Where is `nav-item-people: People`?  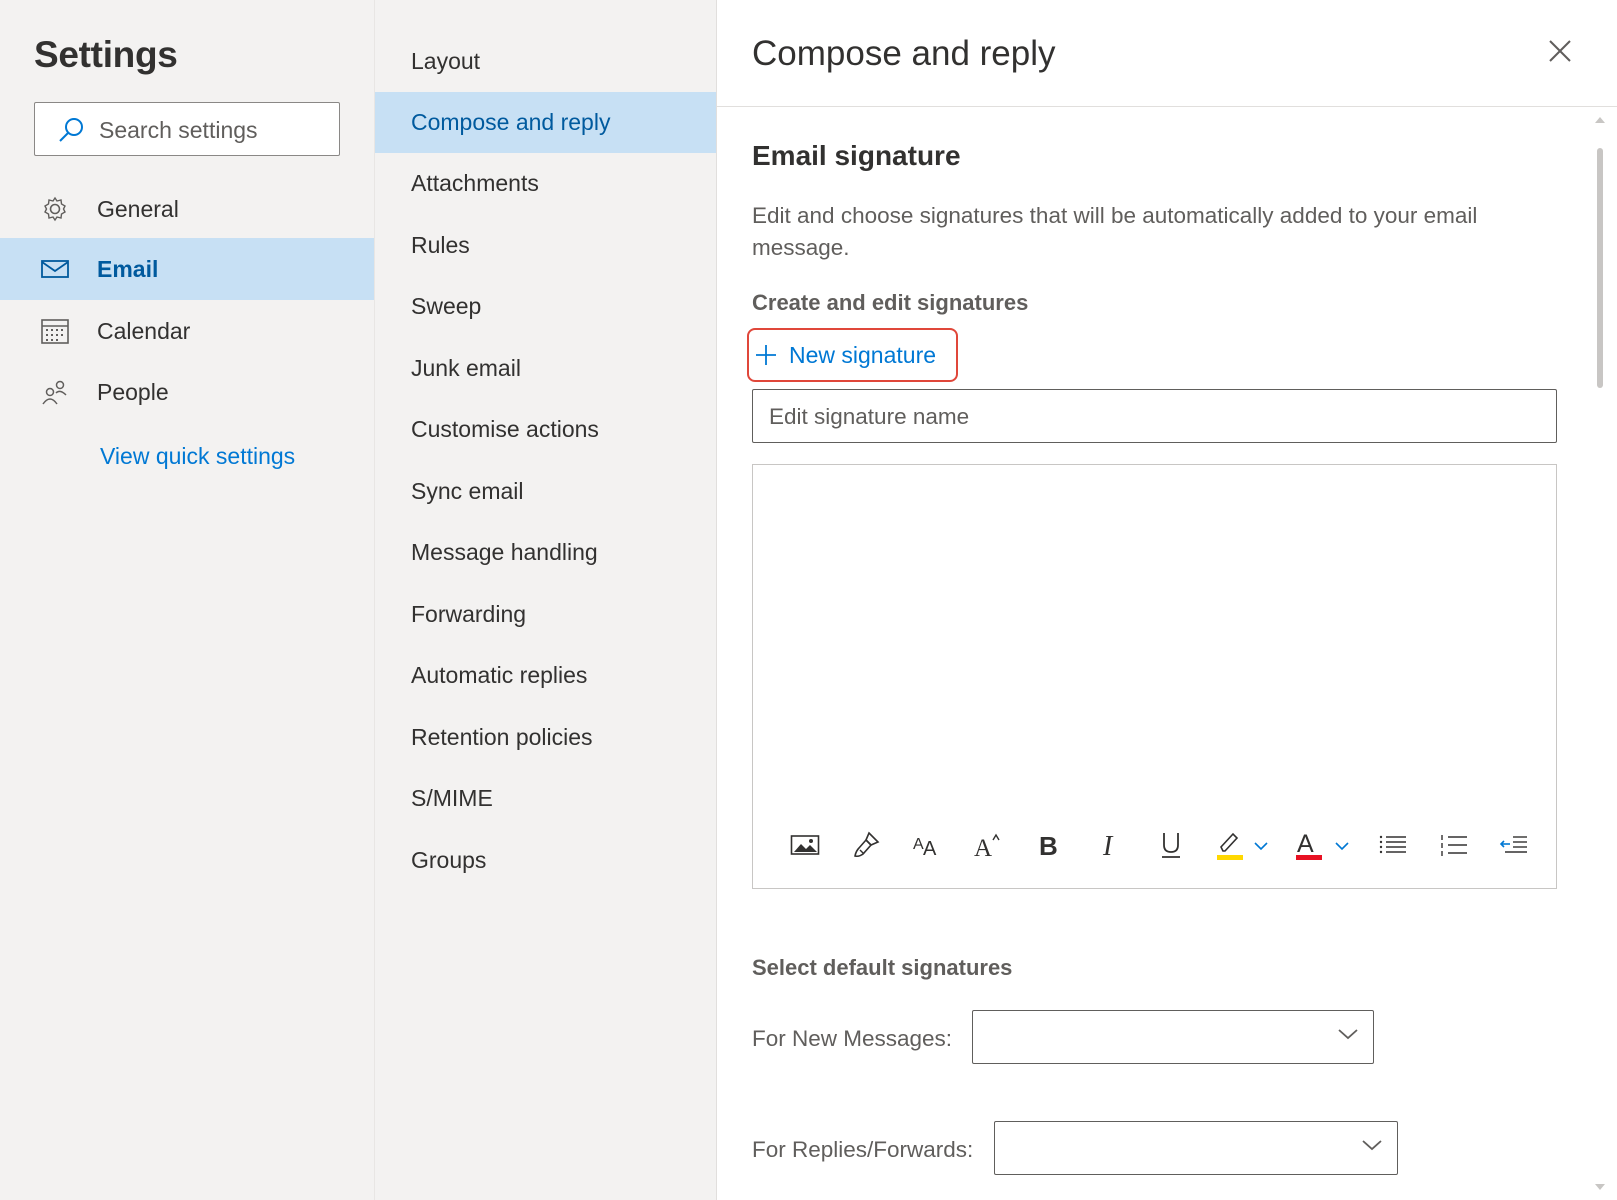
nav-item-people: People is located at coordinates (187, 392).